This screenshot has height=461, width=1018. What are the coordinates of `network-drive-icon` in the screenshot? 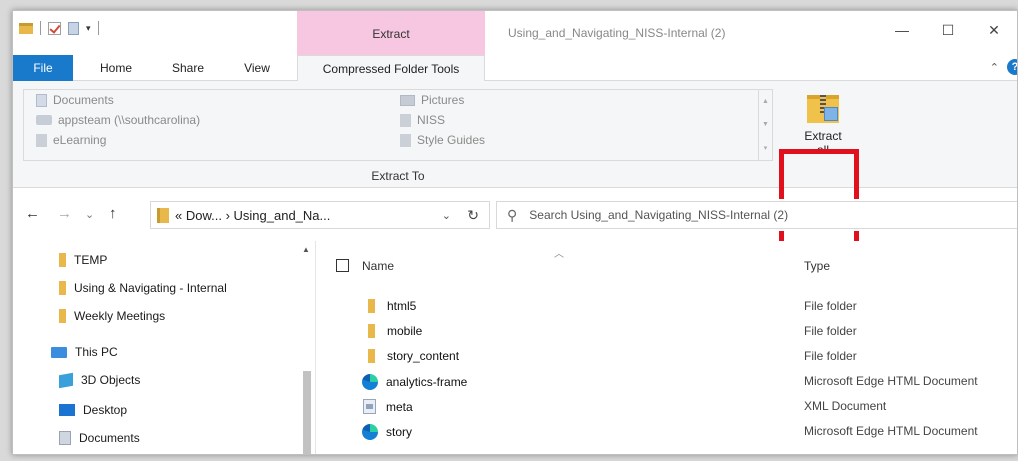 It's located at (44, 120).